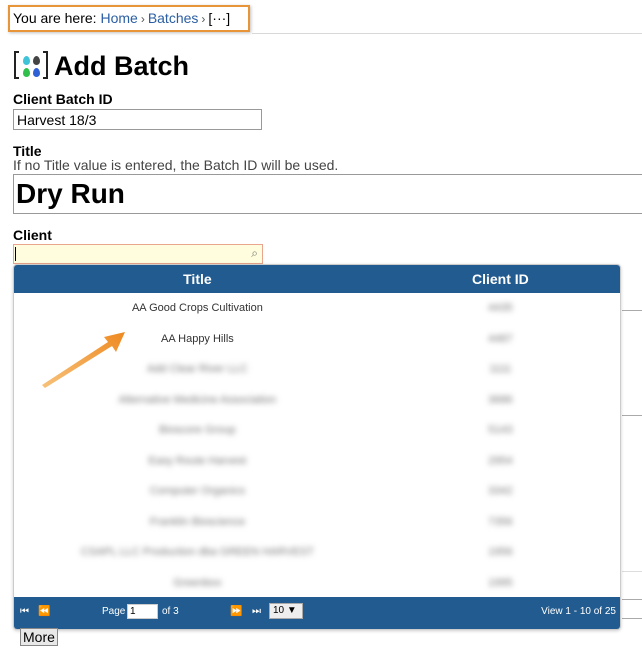  What do you see at coordinates (197, 521) in the screenshot?
I see `cell-title: Franklin Bioscience` at bounding box center [197, 521].